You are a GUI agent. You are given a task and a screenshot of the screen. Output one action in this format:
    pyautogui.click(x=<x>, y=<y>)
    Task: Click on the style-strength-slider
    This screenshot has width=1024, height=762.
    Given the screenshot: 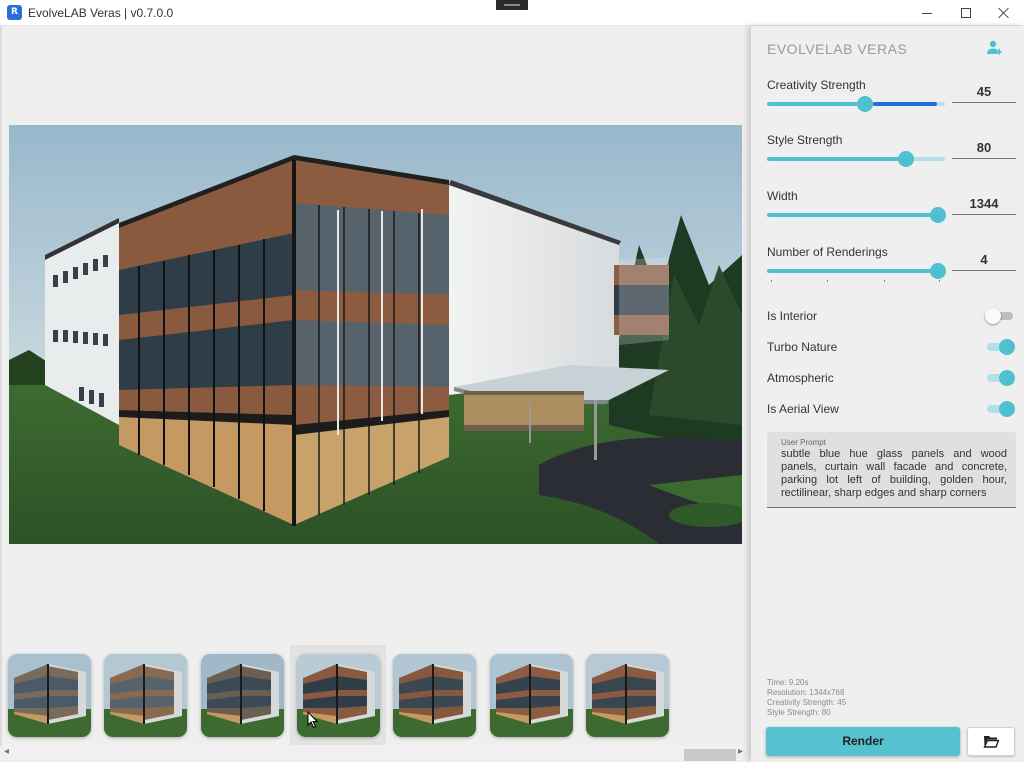 What is the action you would take?
    pyautogui.click(x=856, y=159)
    